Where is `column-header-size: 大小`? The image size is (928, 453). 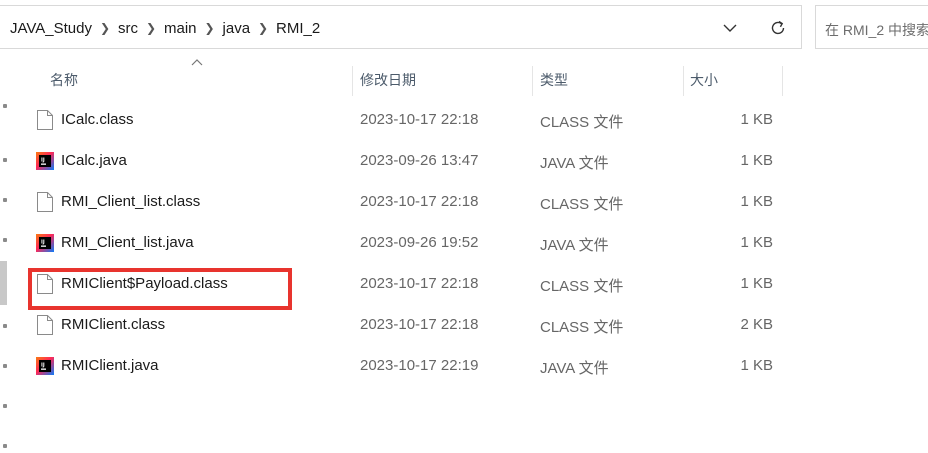 column-header-size: 大小 is located at coordinates (704, 80).